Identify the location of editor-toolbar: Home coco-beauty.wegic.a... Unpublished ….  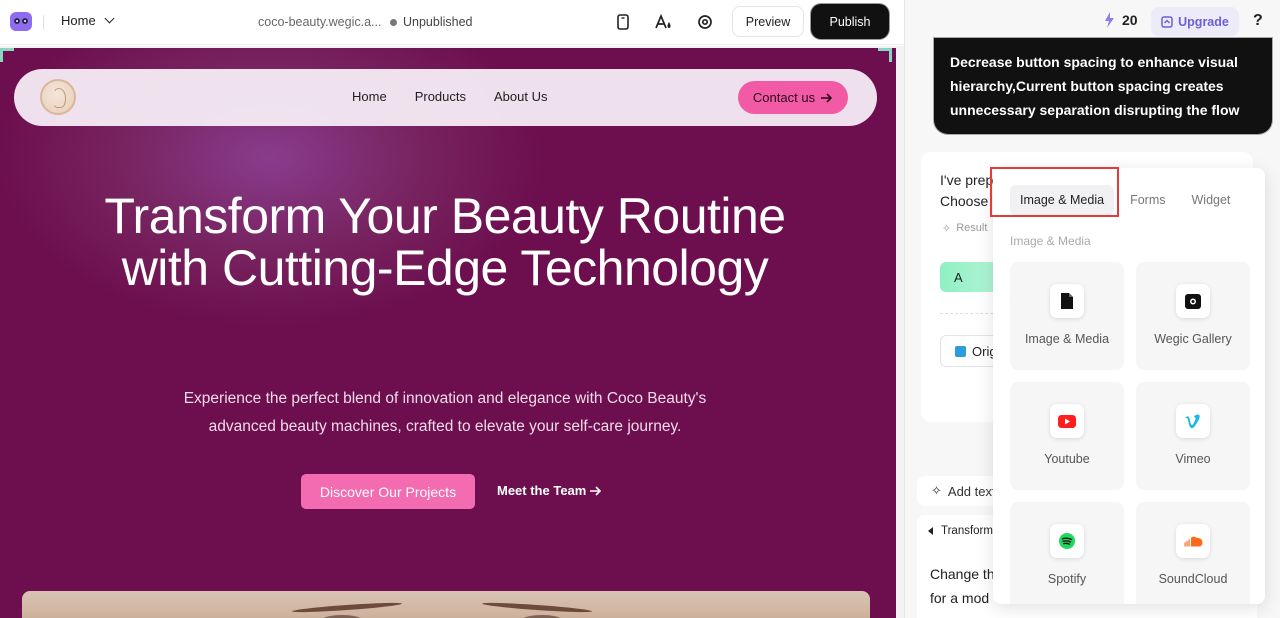
(452, 22).